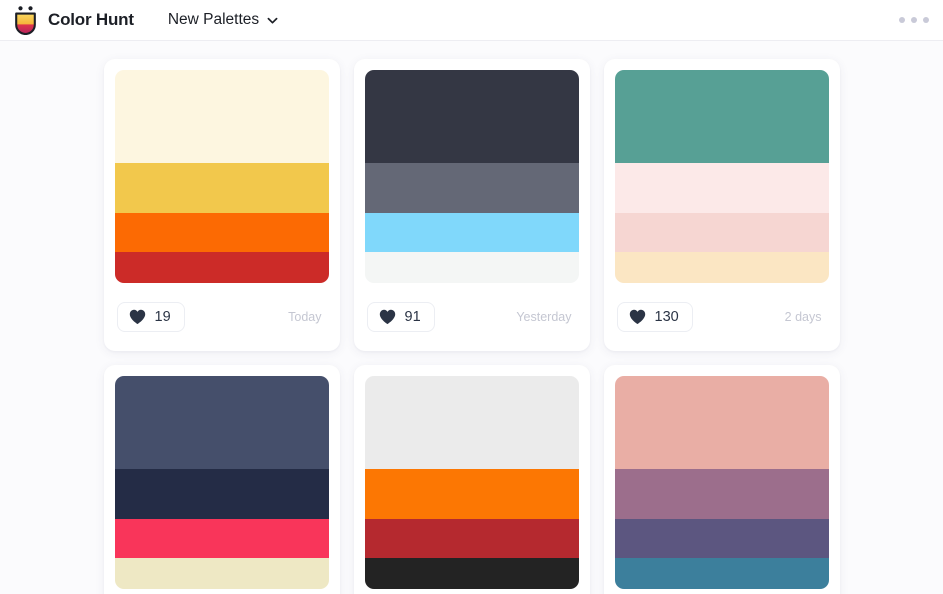 This screenshot has width=943, height=594. I want to click on palette-timestamp: Yesterday, so click(544, 317).